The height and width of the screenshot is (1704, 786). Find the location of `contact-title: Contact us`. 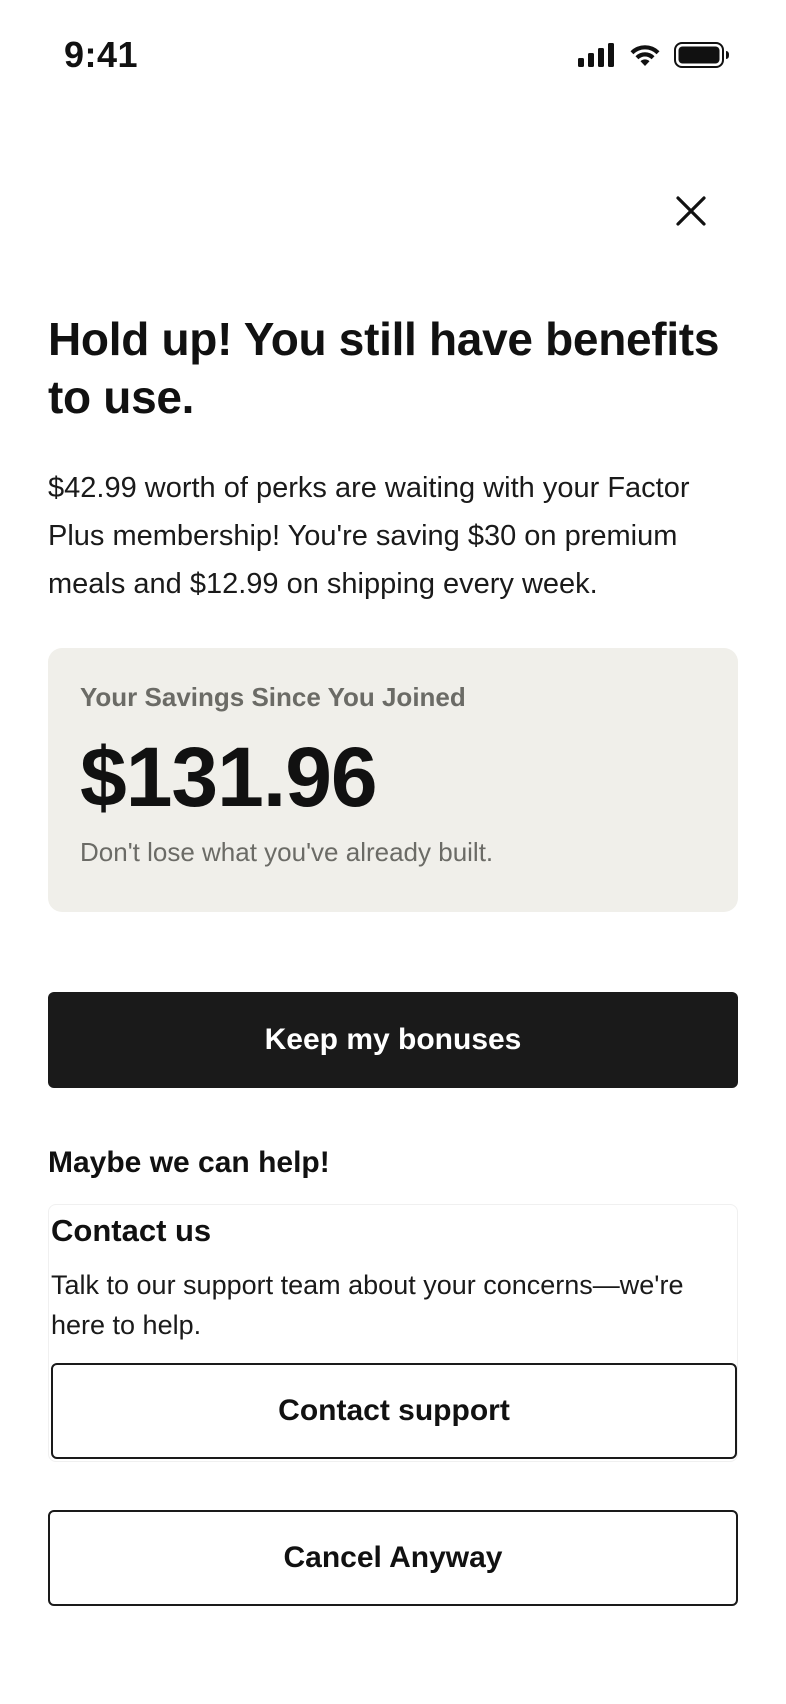

contact-title: Contact us is located at coordinates (131, 1230).